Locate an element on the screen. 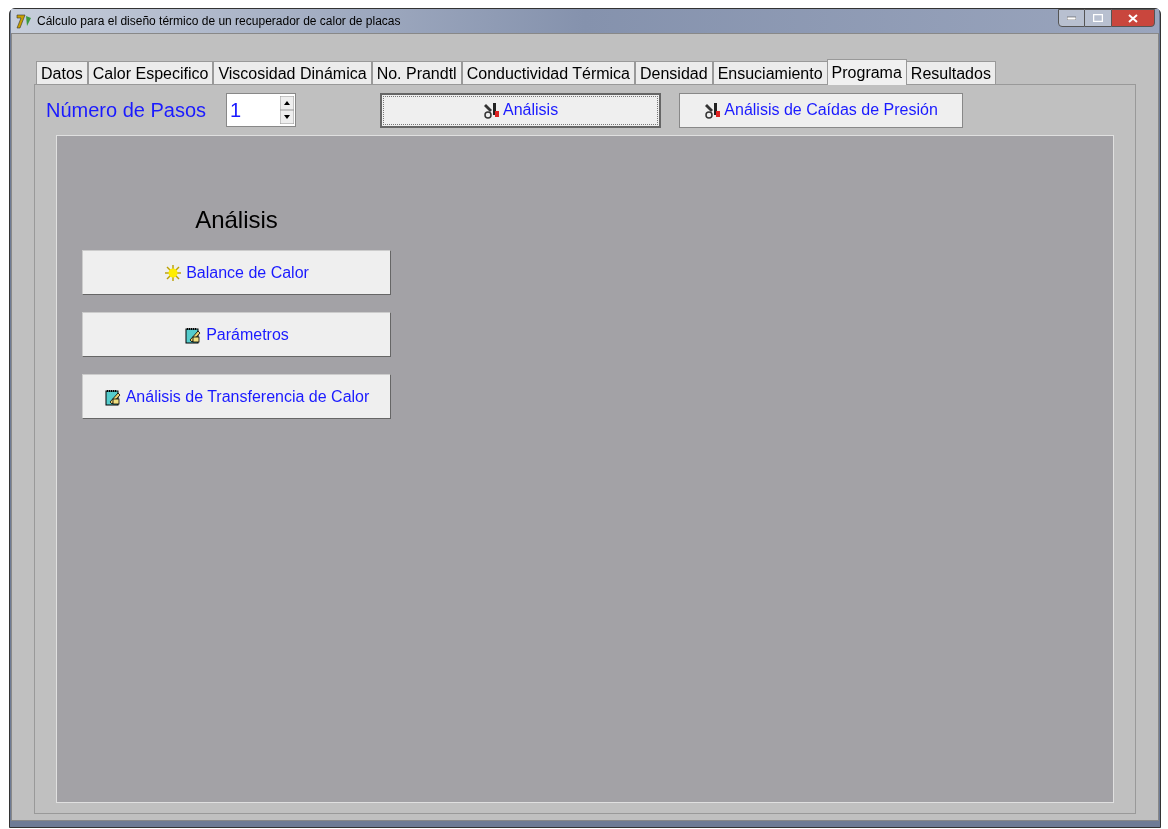  tab: Ensuciamiento is located at coordinates (770, 72).